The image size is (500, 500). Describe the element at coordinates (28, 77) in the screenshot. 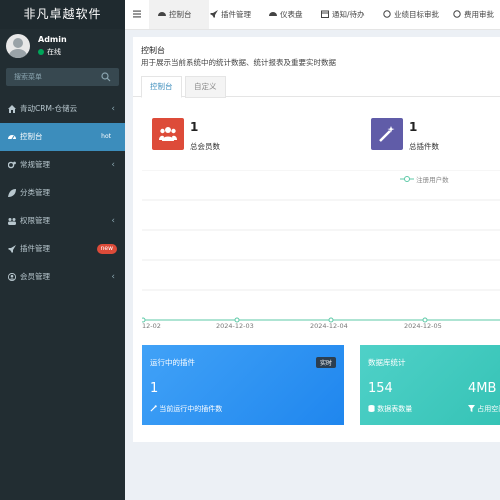

I see `search-placeholder: 搜索菜单` at that location.